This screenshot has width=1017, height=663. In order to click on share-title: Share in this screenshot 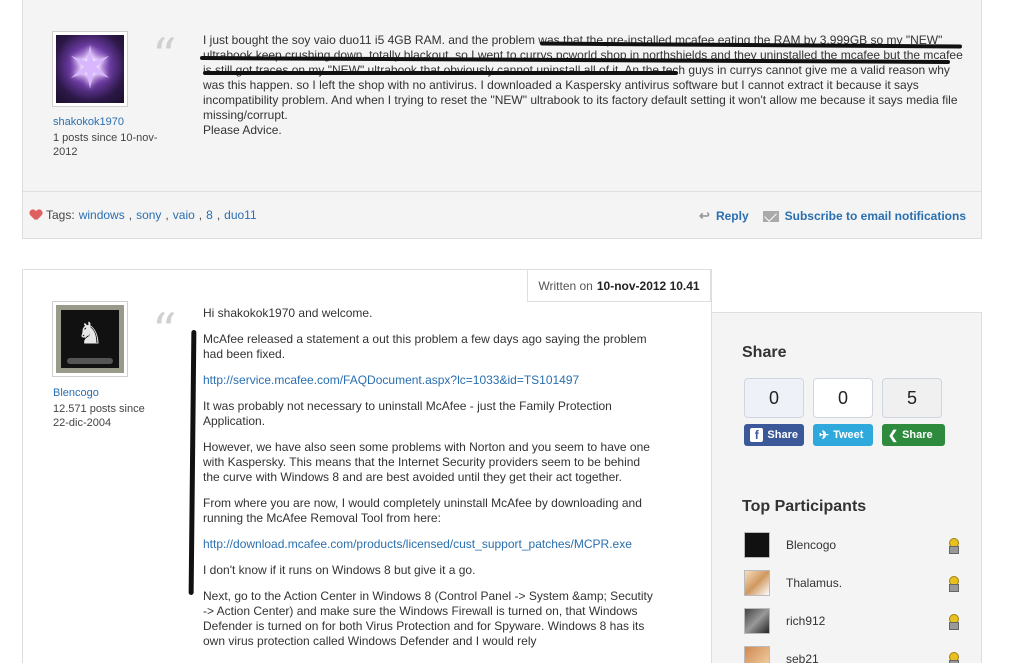, I will do `click(764, 352)`.